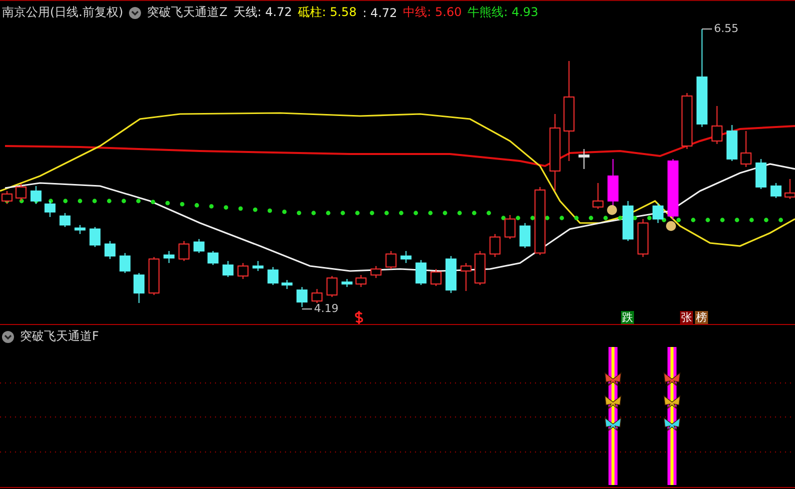 The height and width of the screenshot is (489, 795). I want to click on stock-title: 南京公用(日线.前复权), so click(63, 12).